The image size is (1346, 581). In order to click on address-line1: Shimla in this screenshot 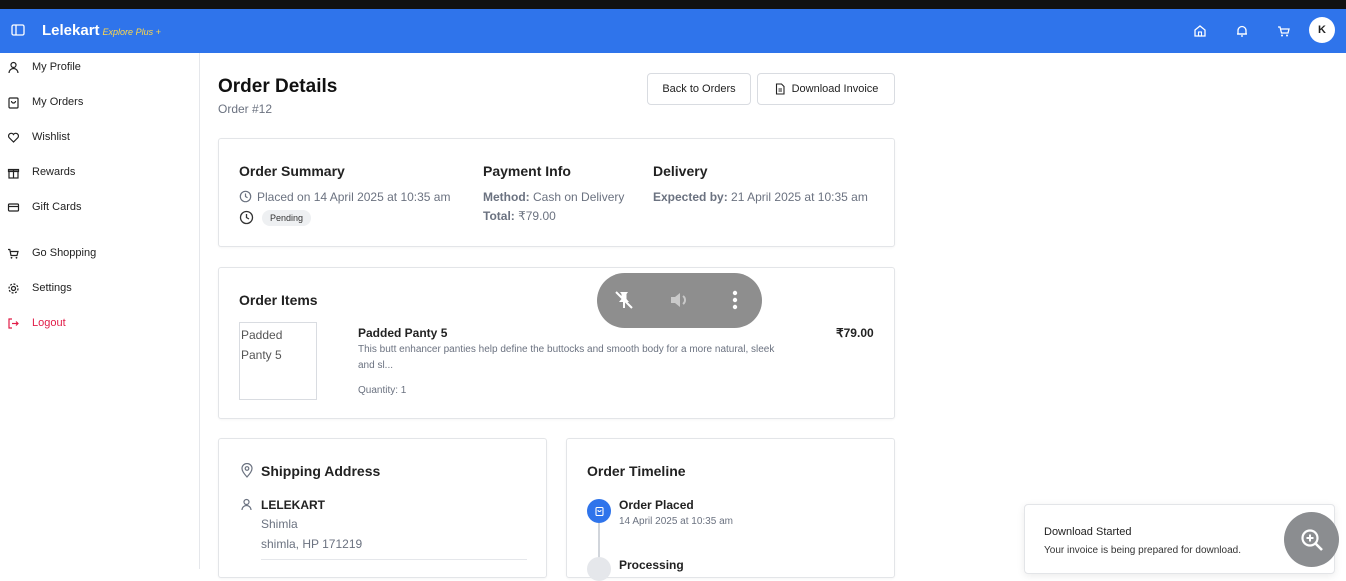, I will do `click(279, 524)`.